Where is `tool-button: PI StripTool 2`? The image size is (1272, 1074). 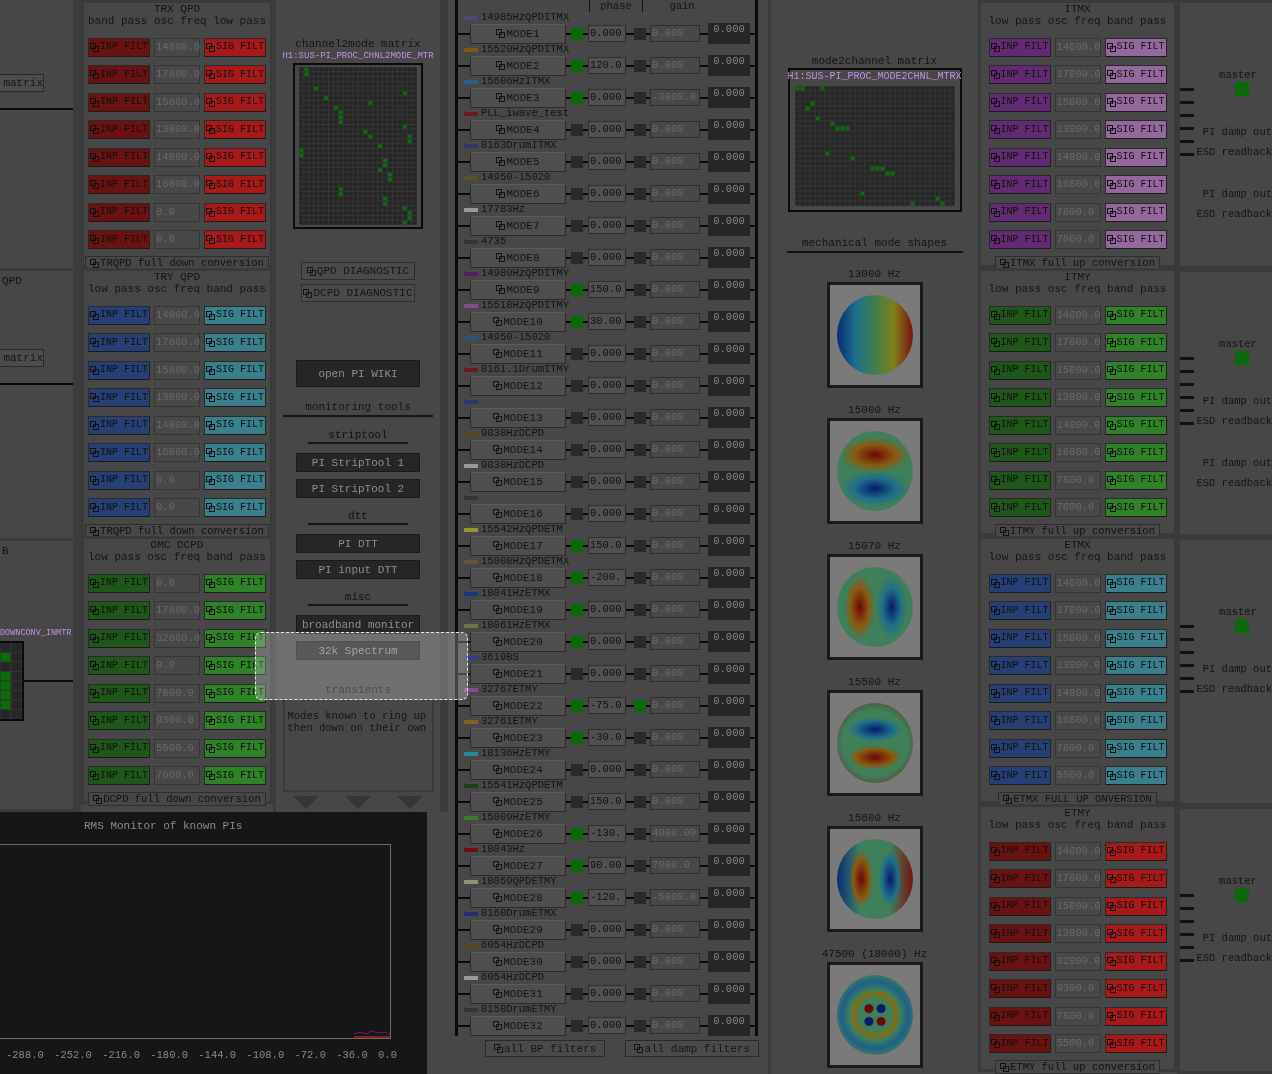
tool-button: PI StripTool 2 is located at coordinates (358, 488).